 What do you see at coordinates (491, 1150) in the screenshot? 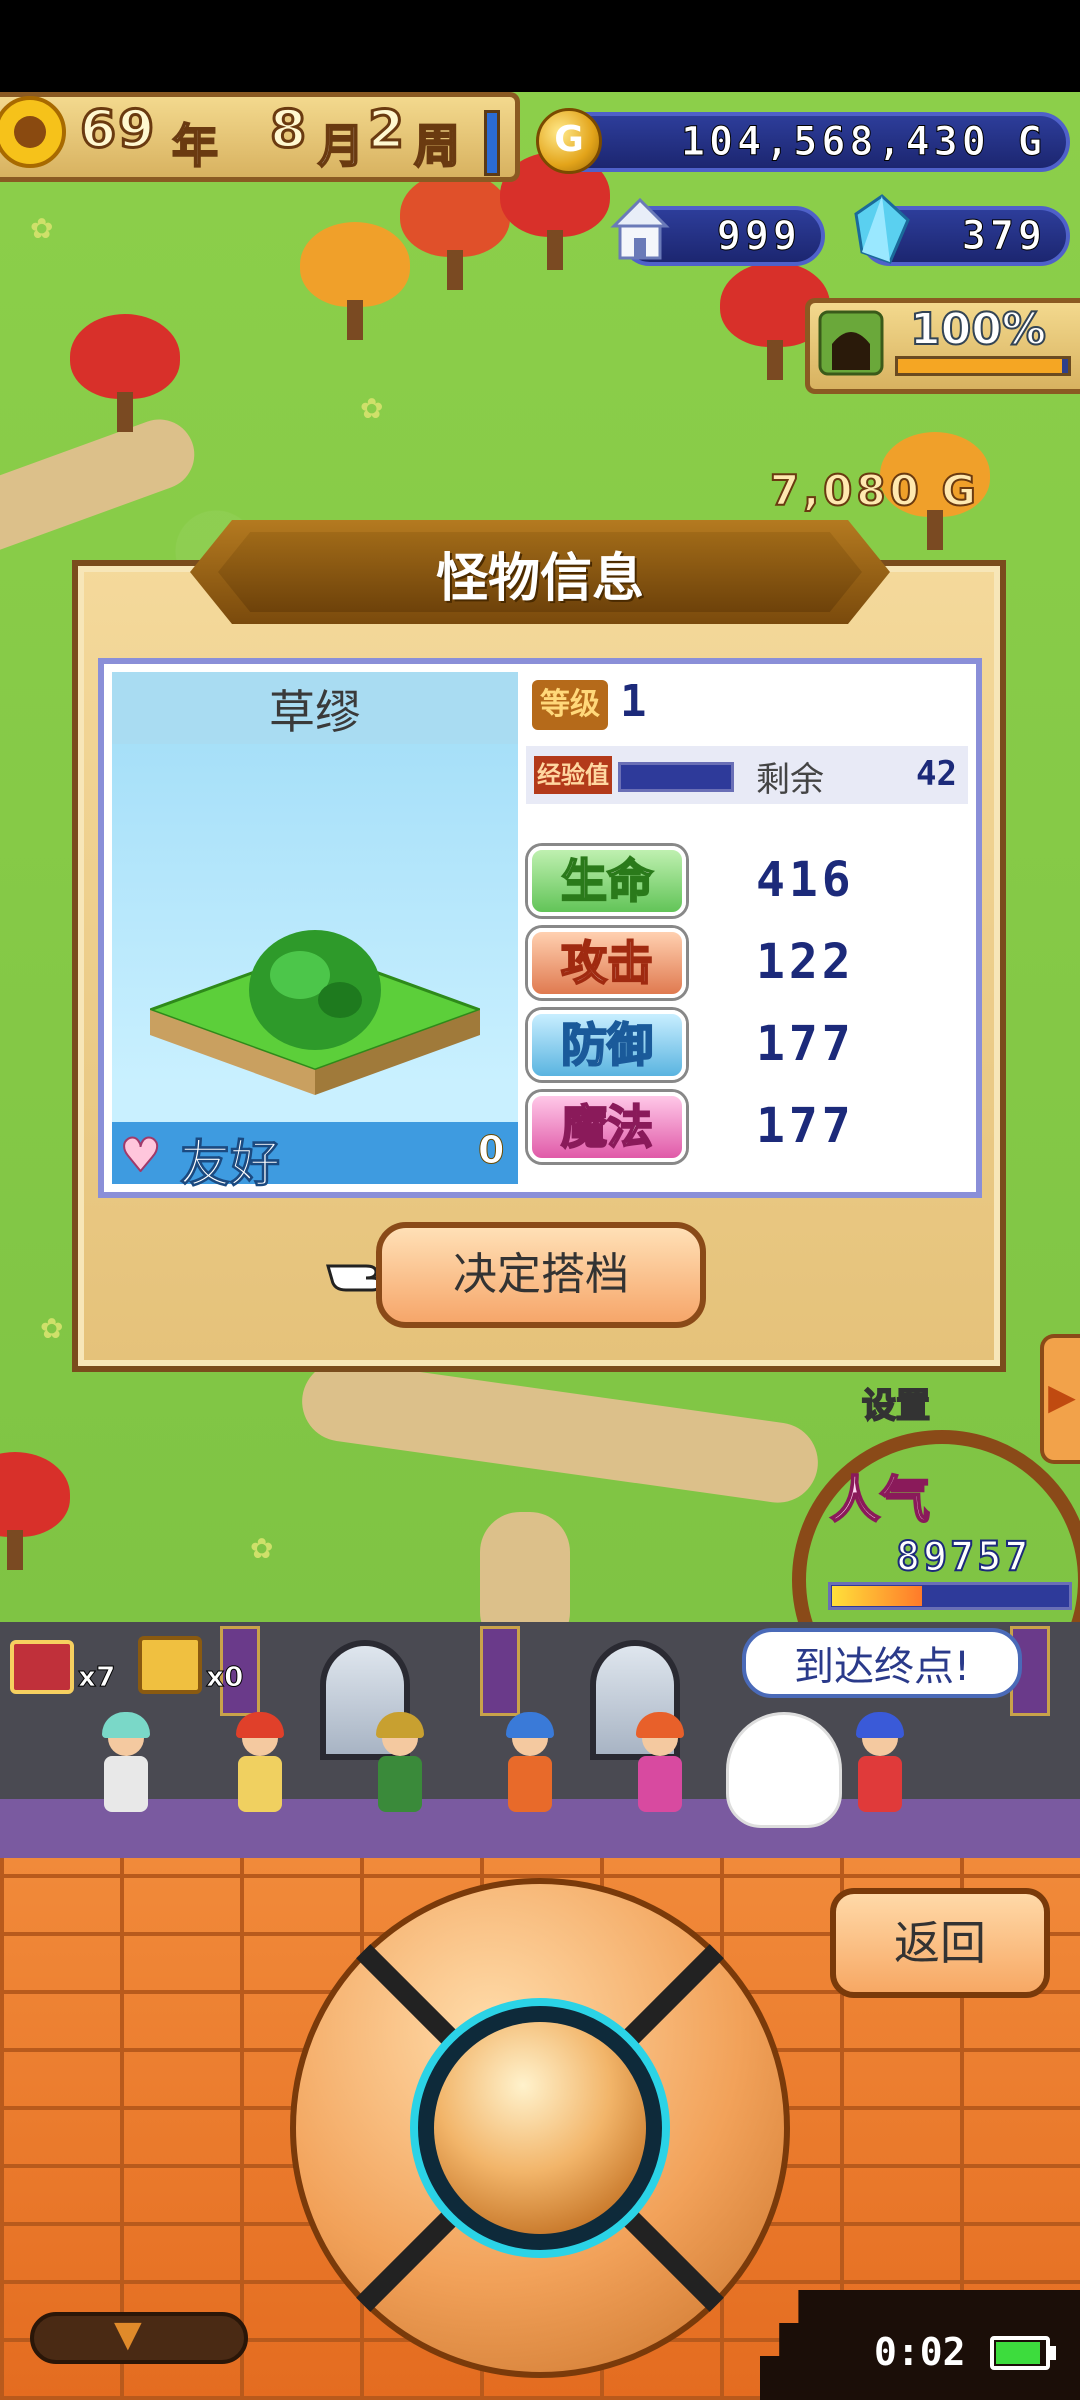
I see `friendship-value: 0` at bounding box center [491, 1150].